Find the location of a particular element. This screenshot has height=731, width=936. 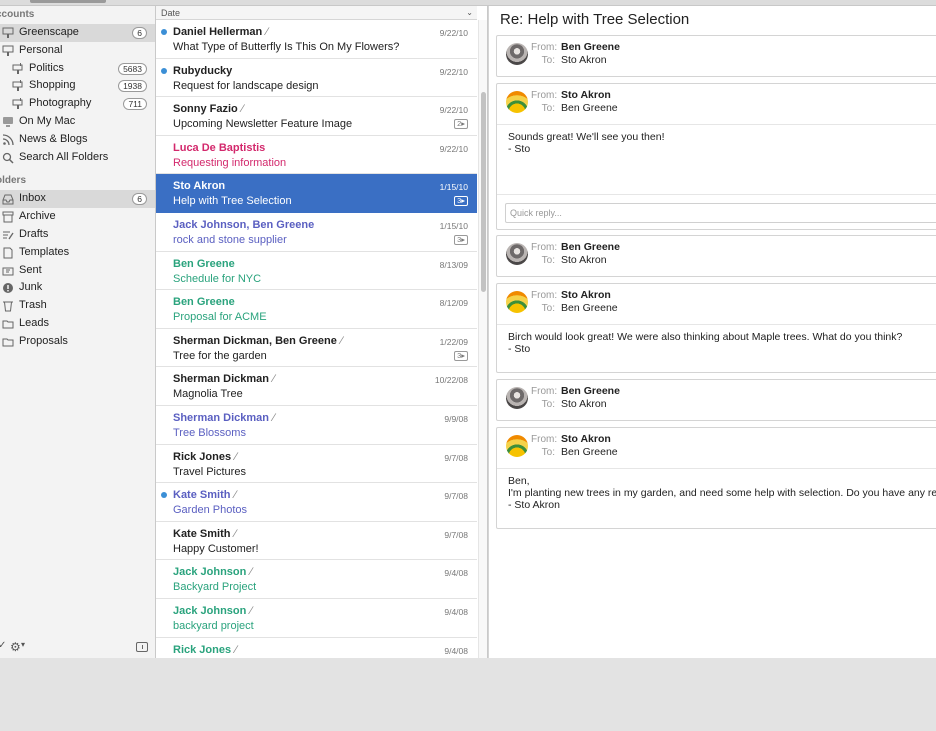

sidebar-item-politics: Politics 5683 is located at coordinates (77, 69).